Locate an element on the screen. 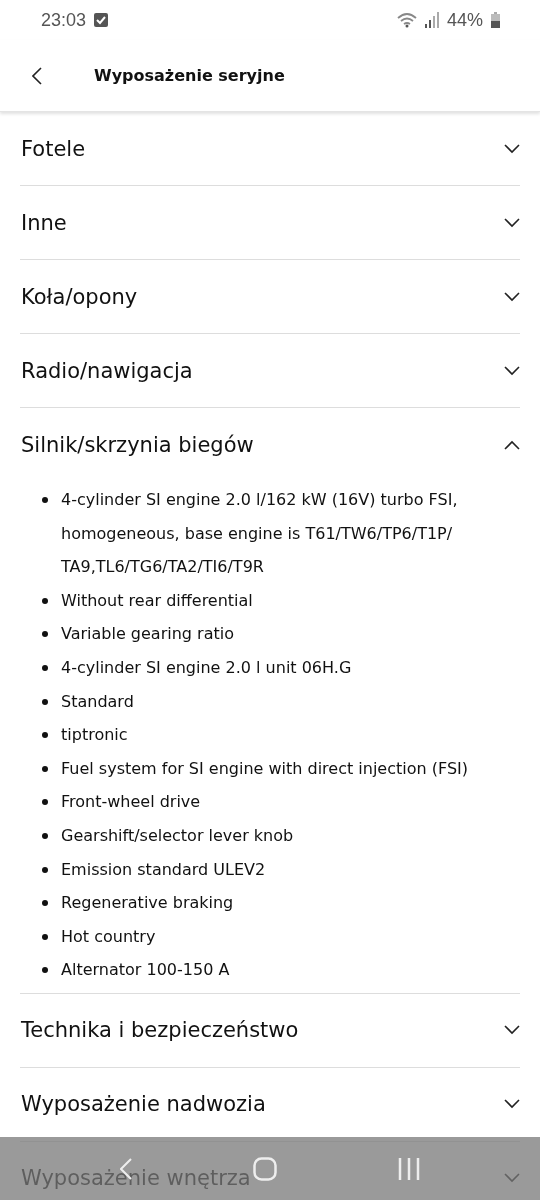 The image size is (540, 1200). status-time: 23:03 is located at coordinates (64, 20).